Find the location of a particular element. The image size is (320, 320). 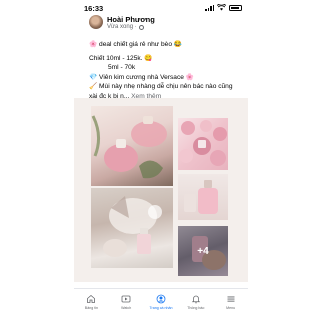

tab-notifications: Thông báo is located at coordinates (195, 304).